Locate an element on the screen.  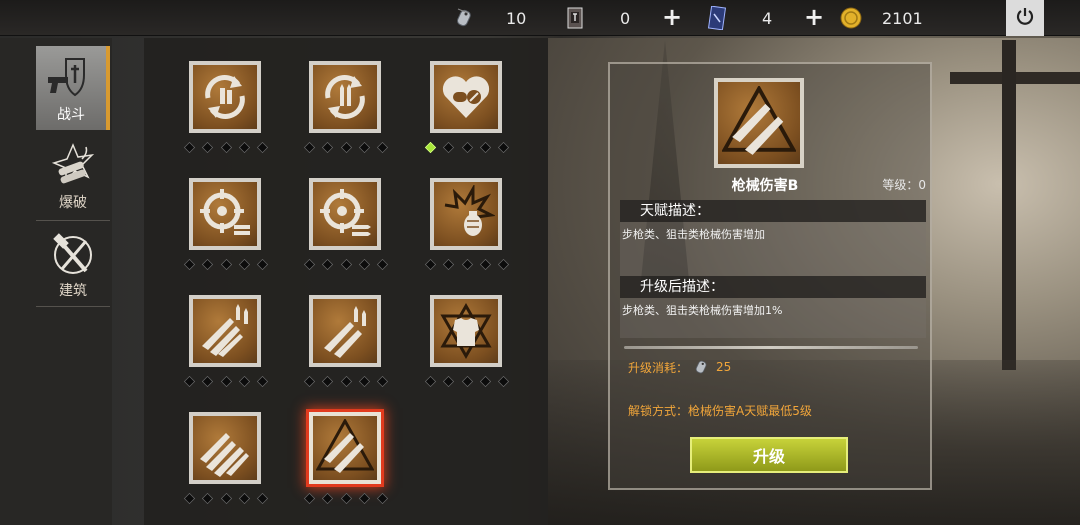
dog-tag-count: 10 is located at coordinates (516, 18).